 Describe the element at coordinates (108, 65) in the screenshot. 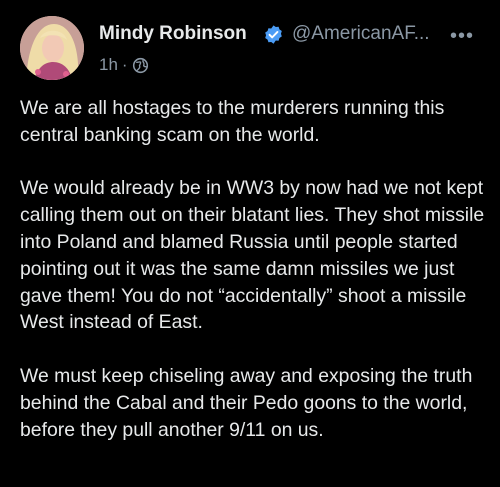

I see `post-time: 1h` at that location.